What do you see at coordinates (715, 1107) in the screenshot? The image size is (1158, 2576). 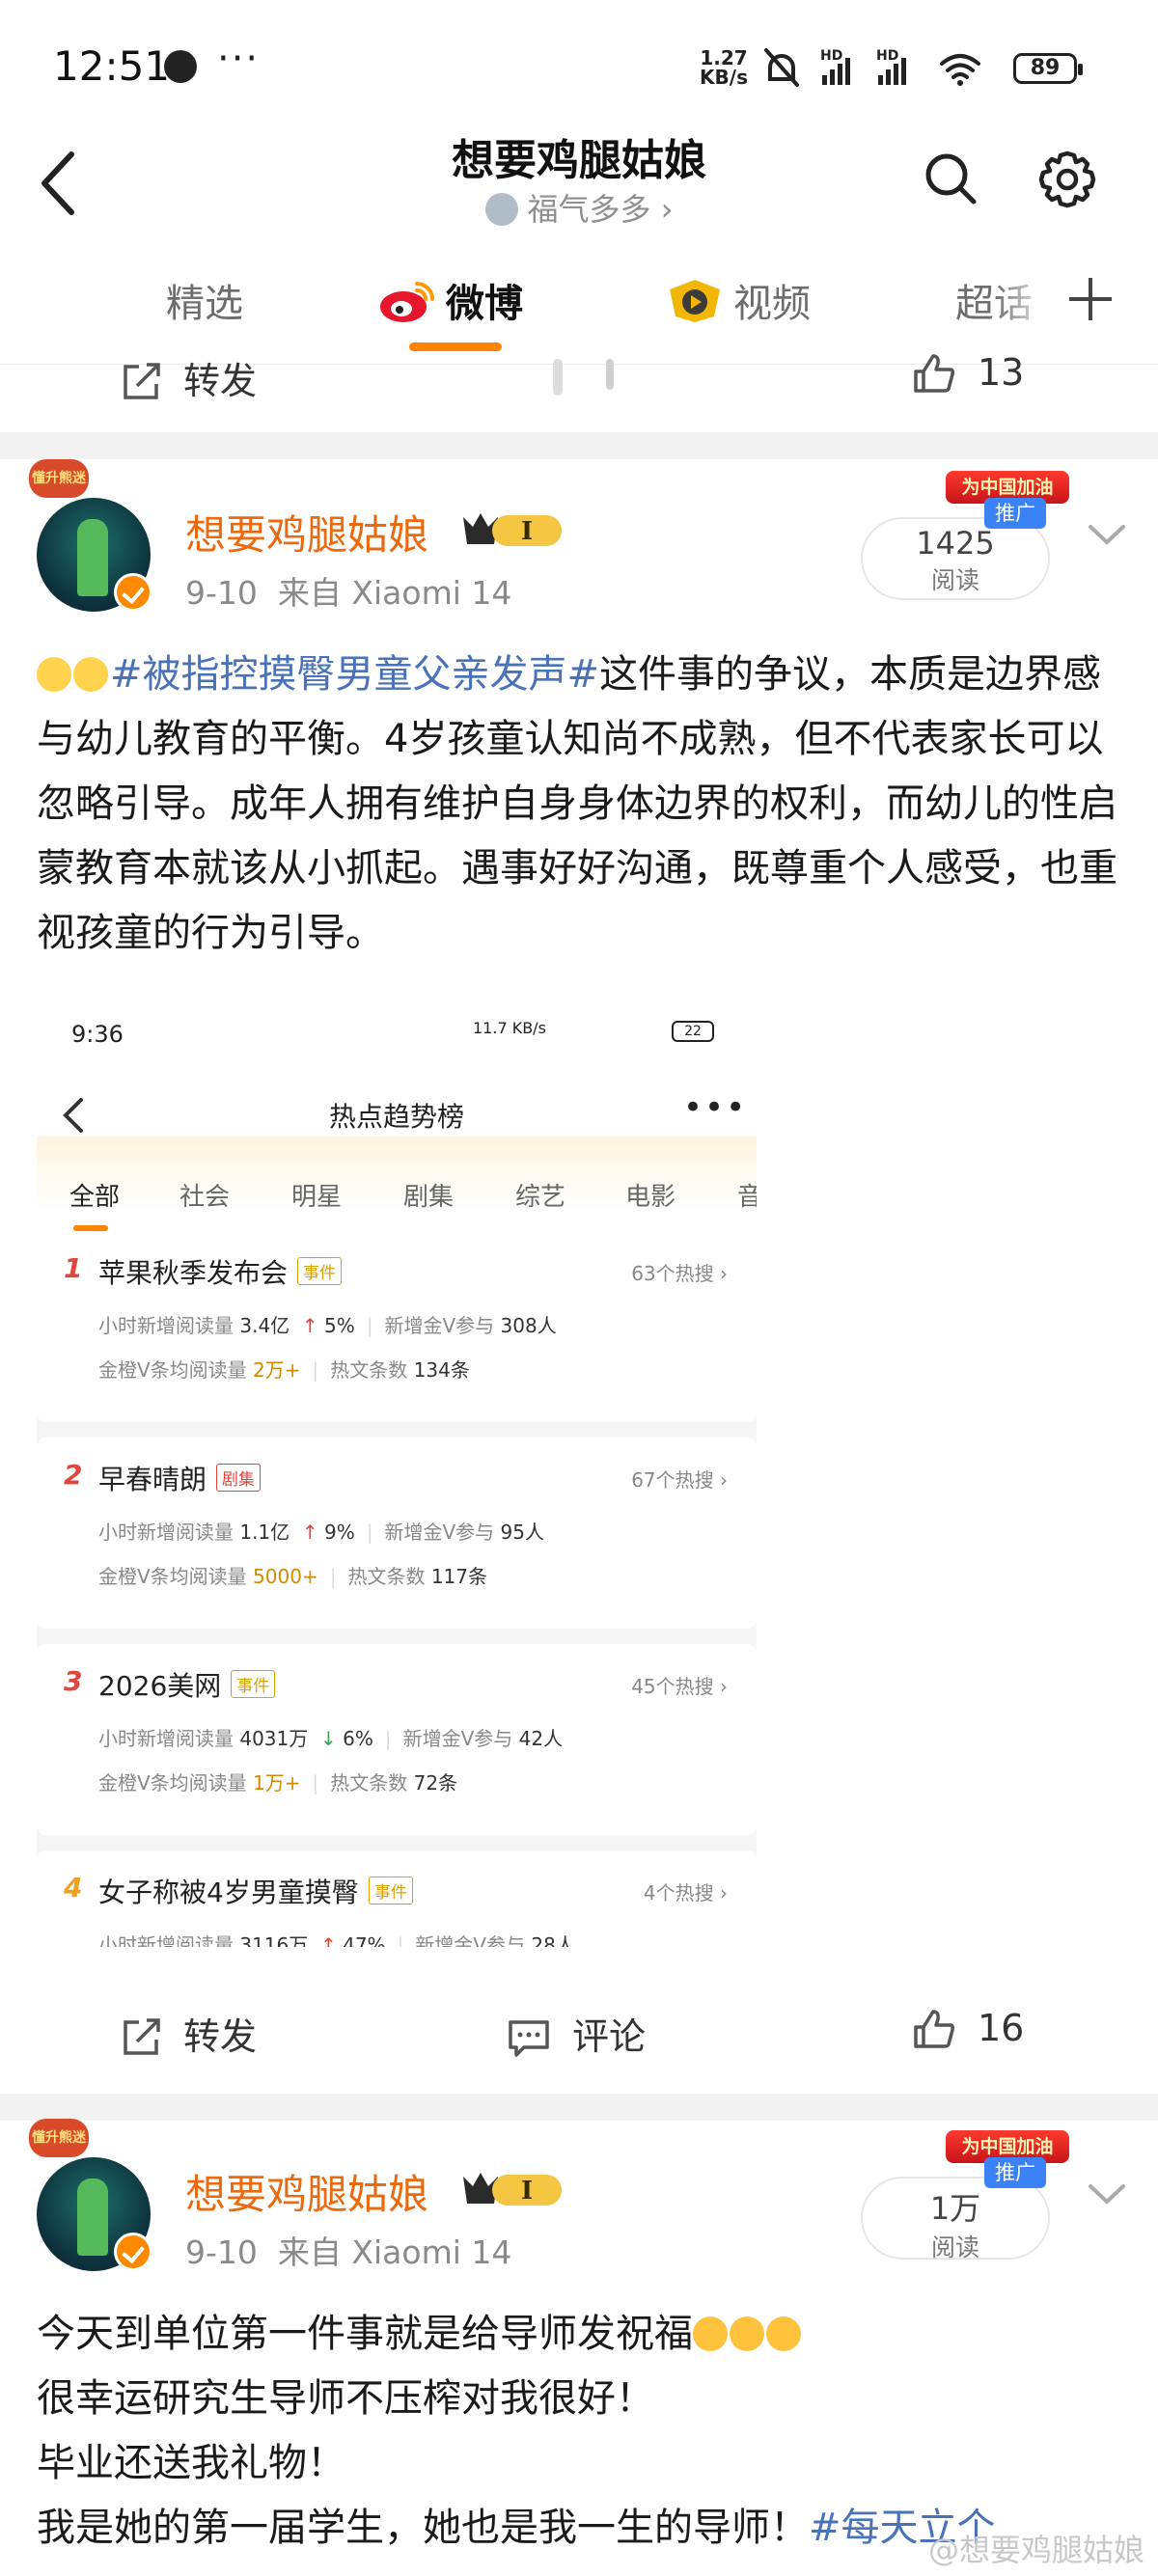 I see `more-icon: •••` at bounding box center [715, 1107].